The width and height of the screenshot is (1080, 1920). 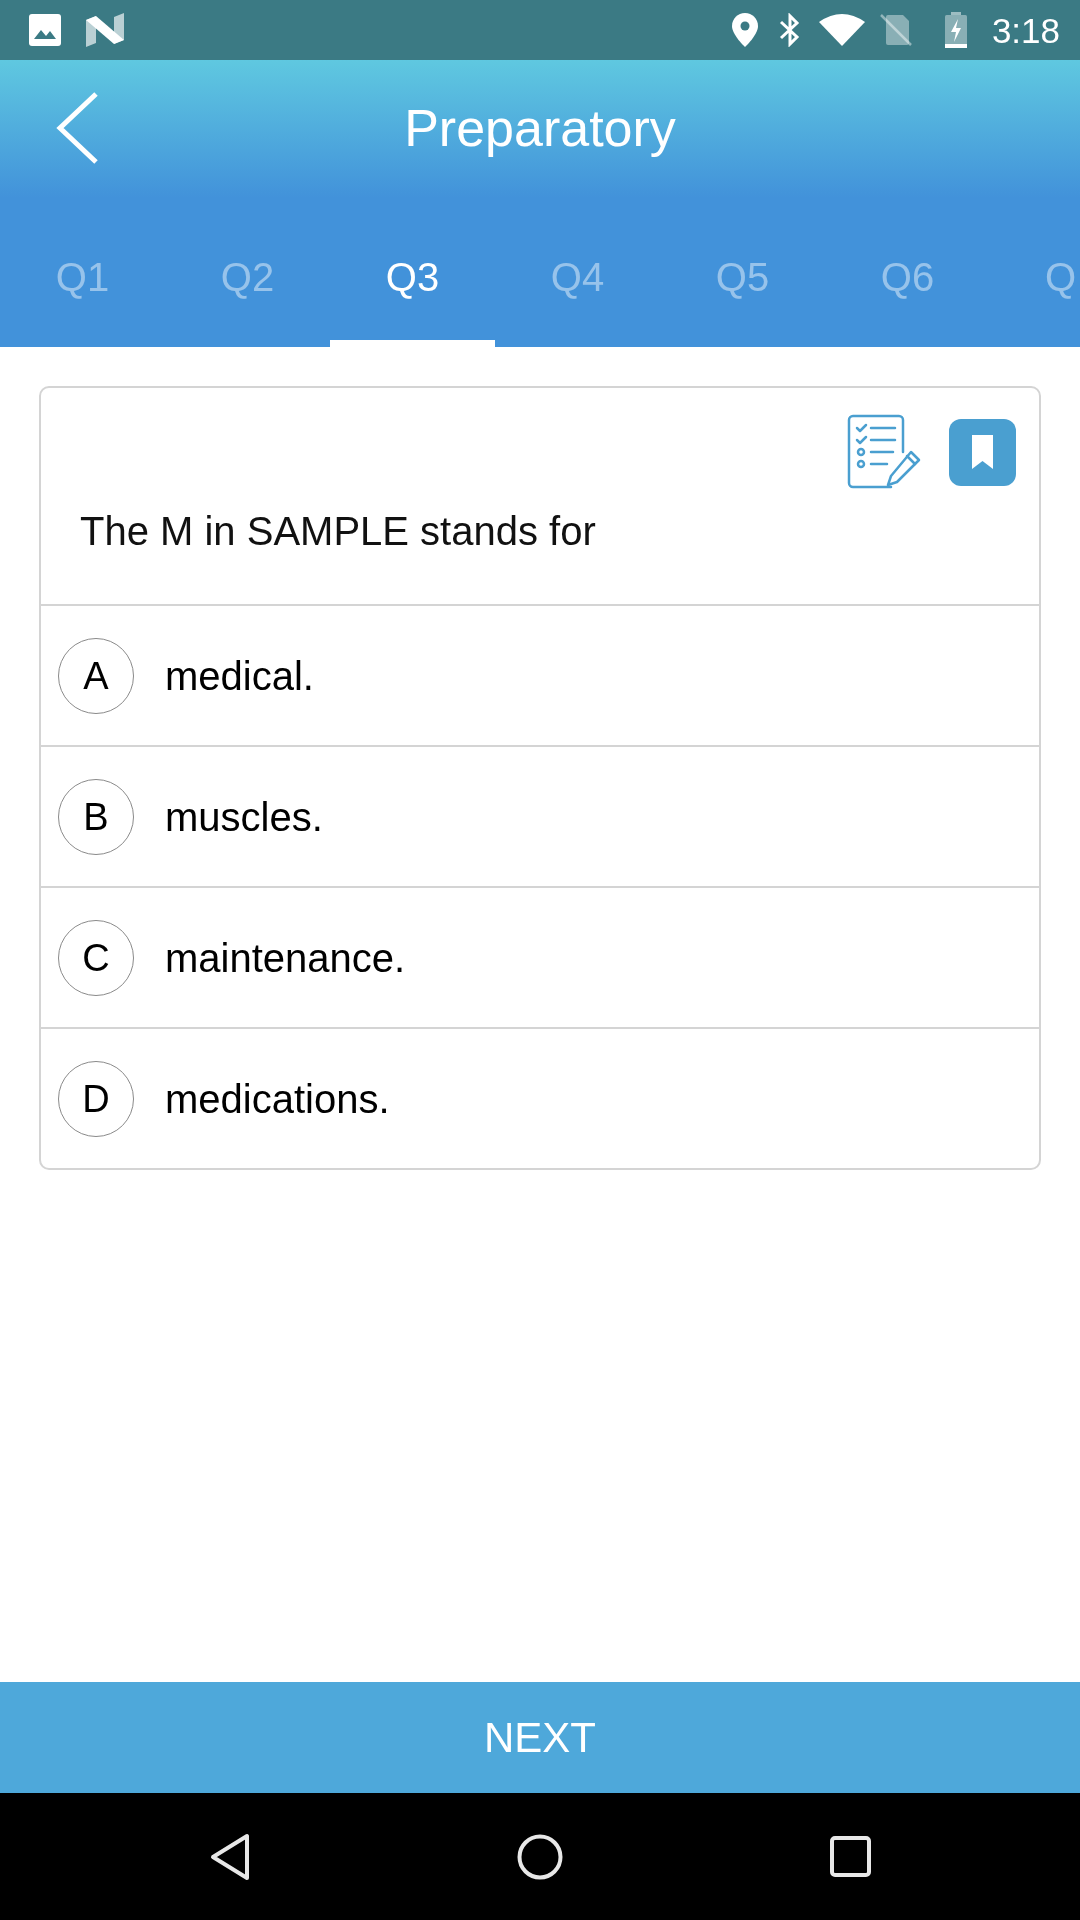 I want to click on home-circle-icon, so click(x=539, y=1856).